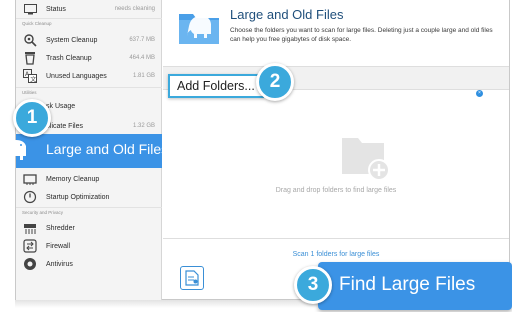 The image size is (512, 312). What do you see at coordinates (336, 254) in the screenshot?
I see `scan-folders-link: Scan 1 folders for large files` at bounding box center [336, 254].